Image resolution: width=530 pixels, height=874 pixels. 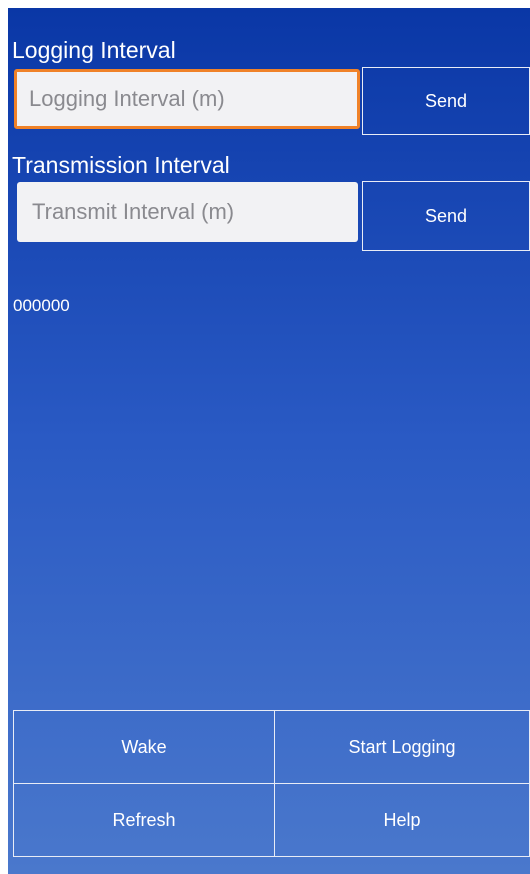 I want to click on wake-button: Wake, so click(x=144, y=747).